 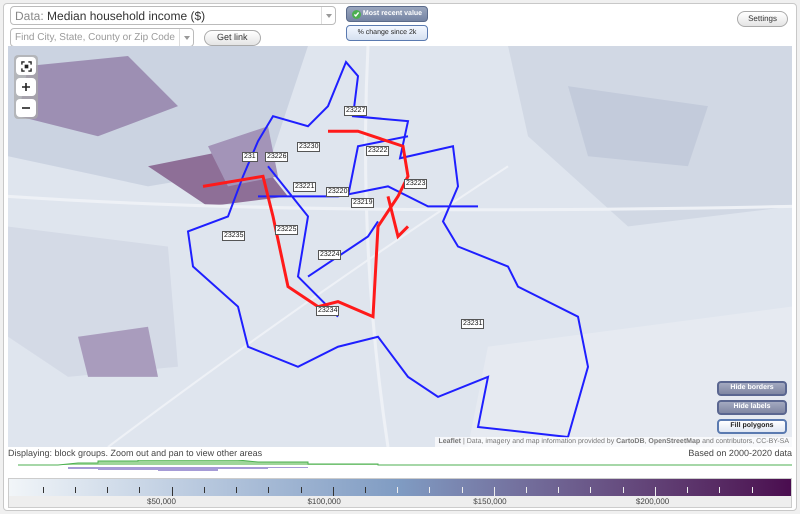 What do you see at coordinates (762, 19) in the screenshot?
I see `settings-button: Settings` at bounding box center [762, 19].